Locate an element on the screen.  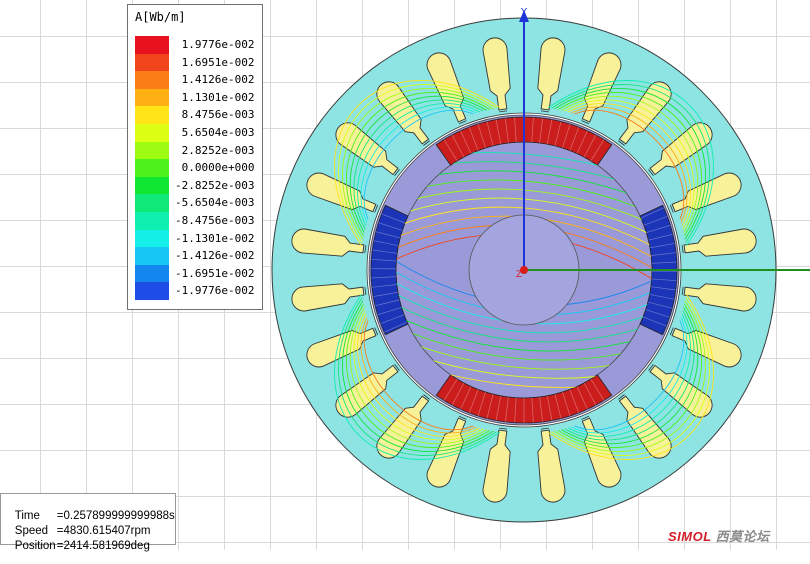
y-axis-label: Y is located at coordinates (524, 12).